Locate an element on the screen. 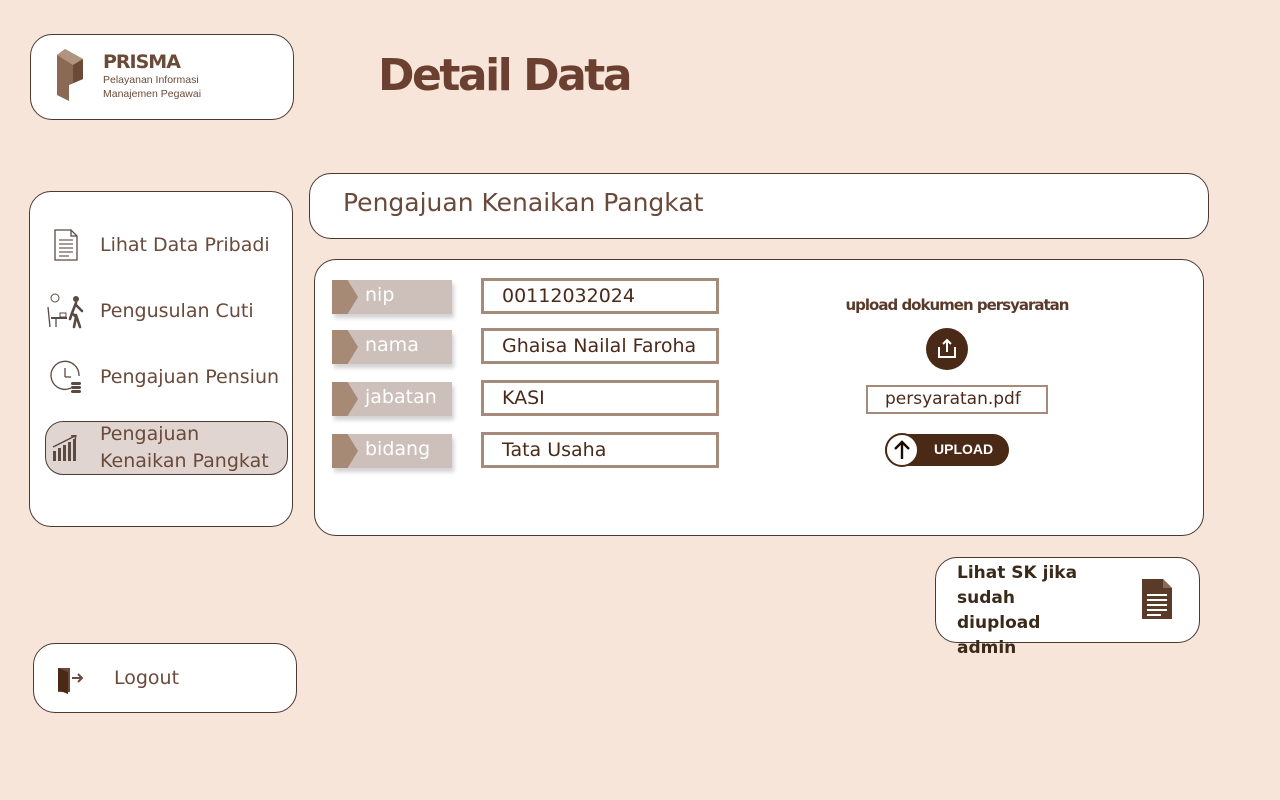 This screenshot has width=1280, height=800. sidebar-item-data-pribadi: Lihat Data Pribadi is located at coordinates (167, 245).